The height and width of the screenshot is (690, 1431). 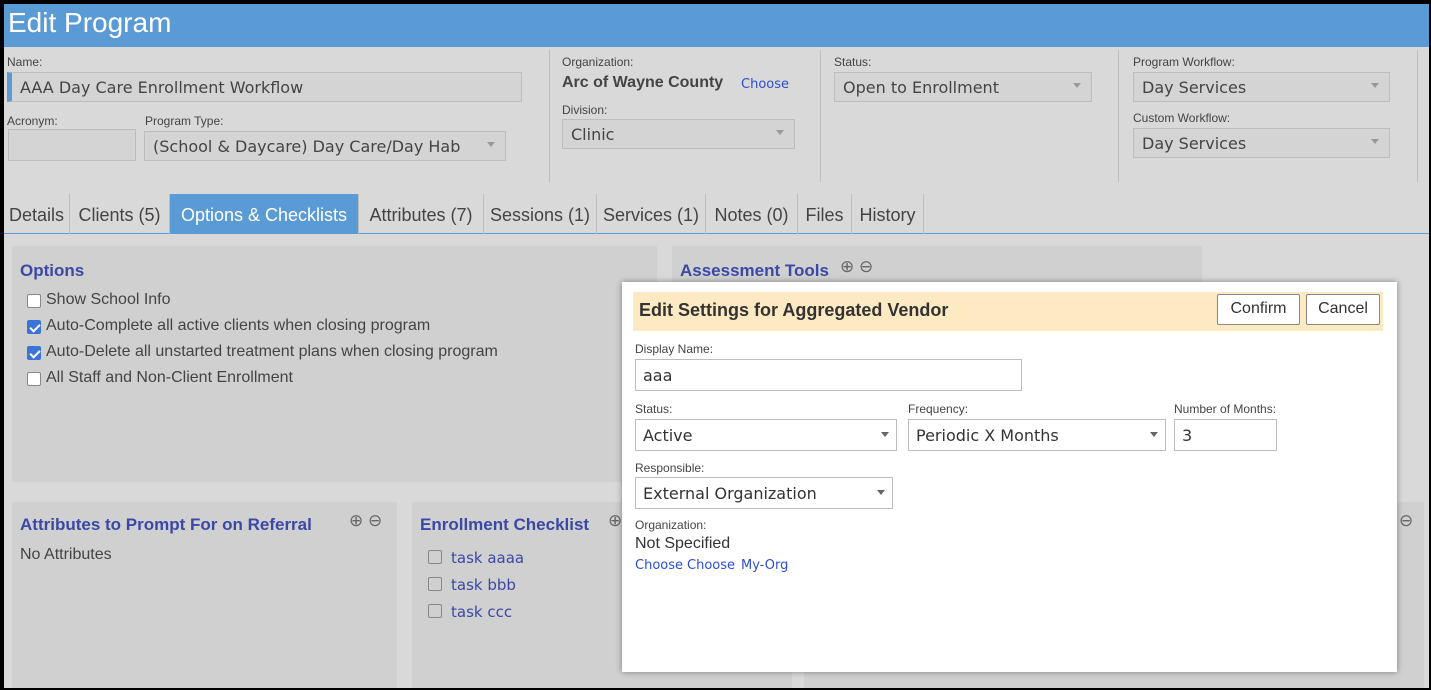 What do you see at coordinates (540, 214) in the screenshot?
I see `tab-sessions: Sessions (1)` at bounding box center [540, 214].